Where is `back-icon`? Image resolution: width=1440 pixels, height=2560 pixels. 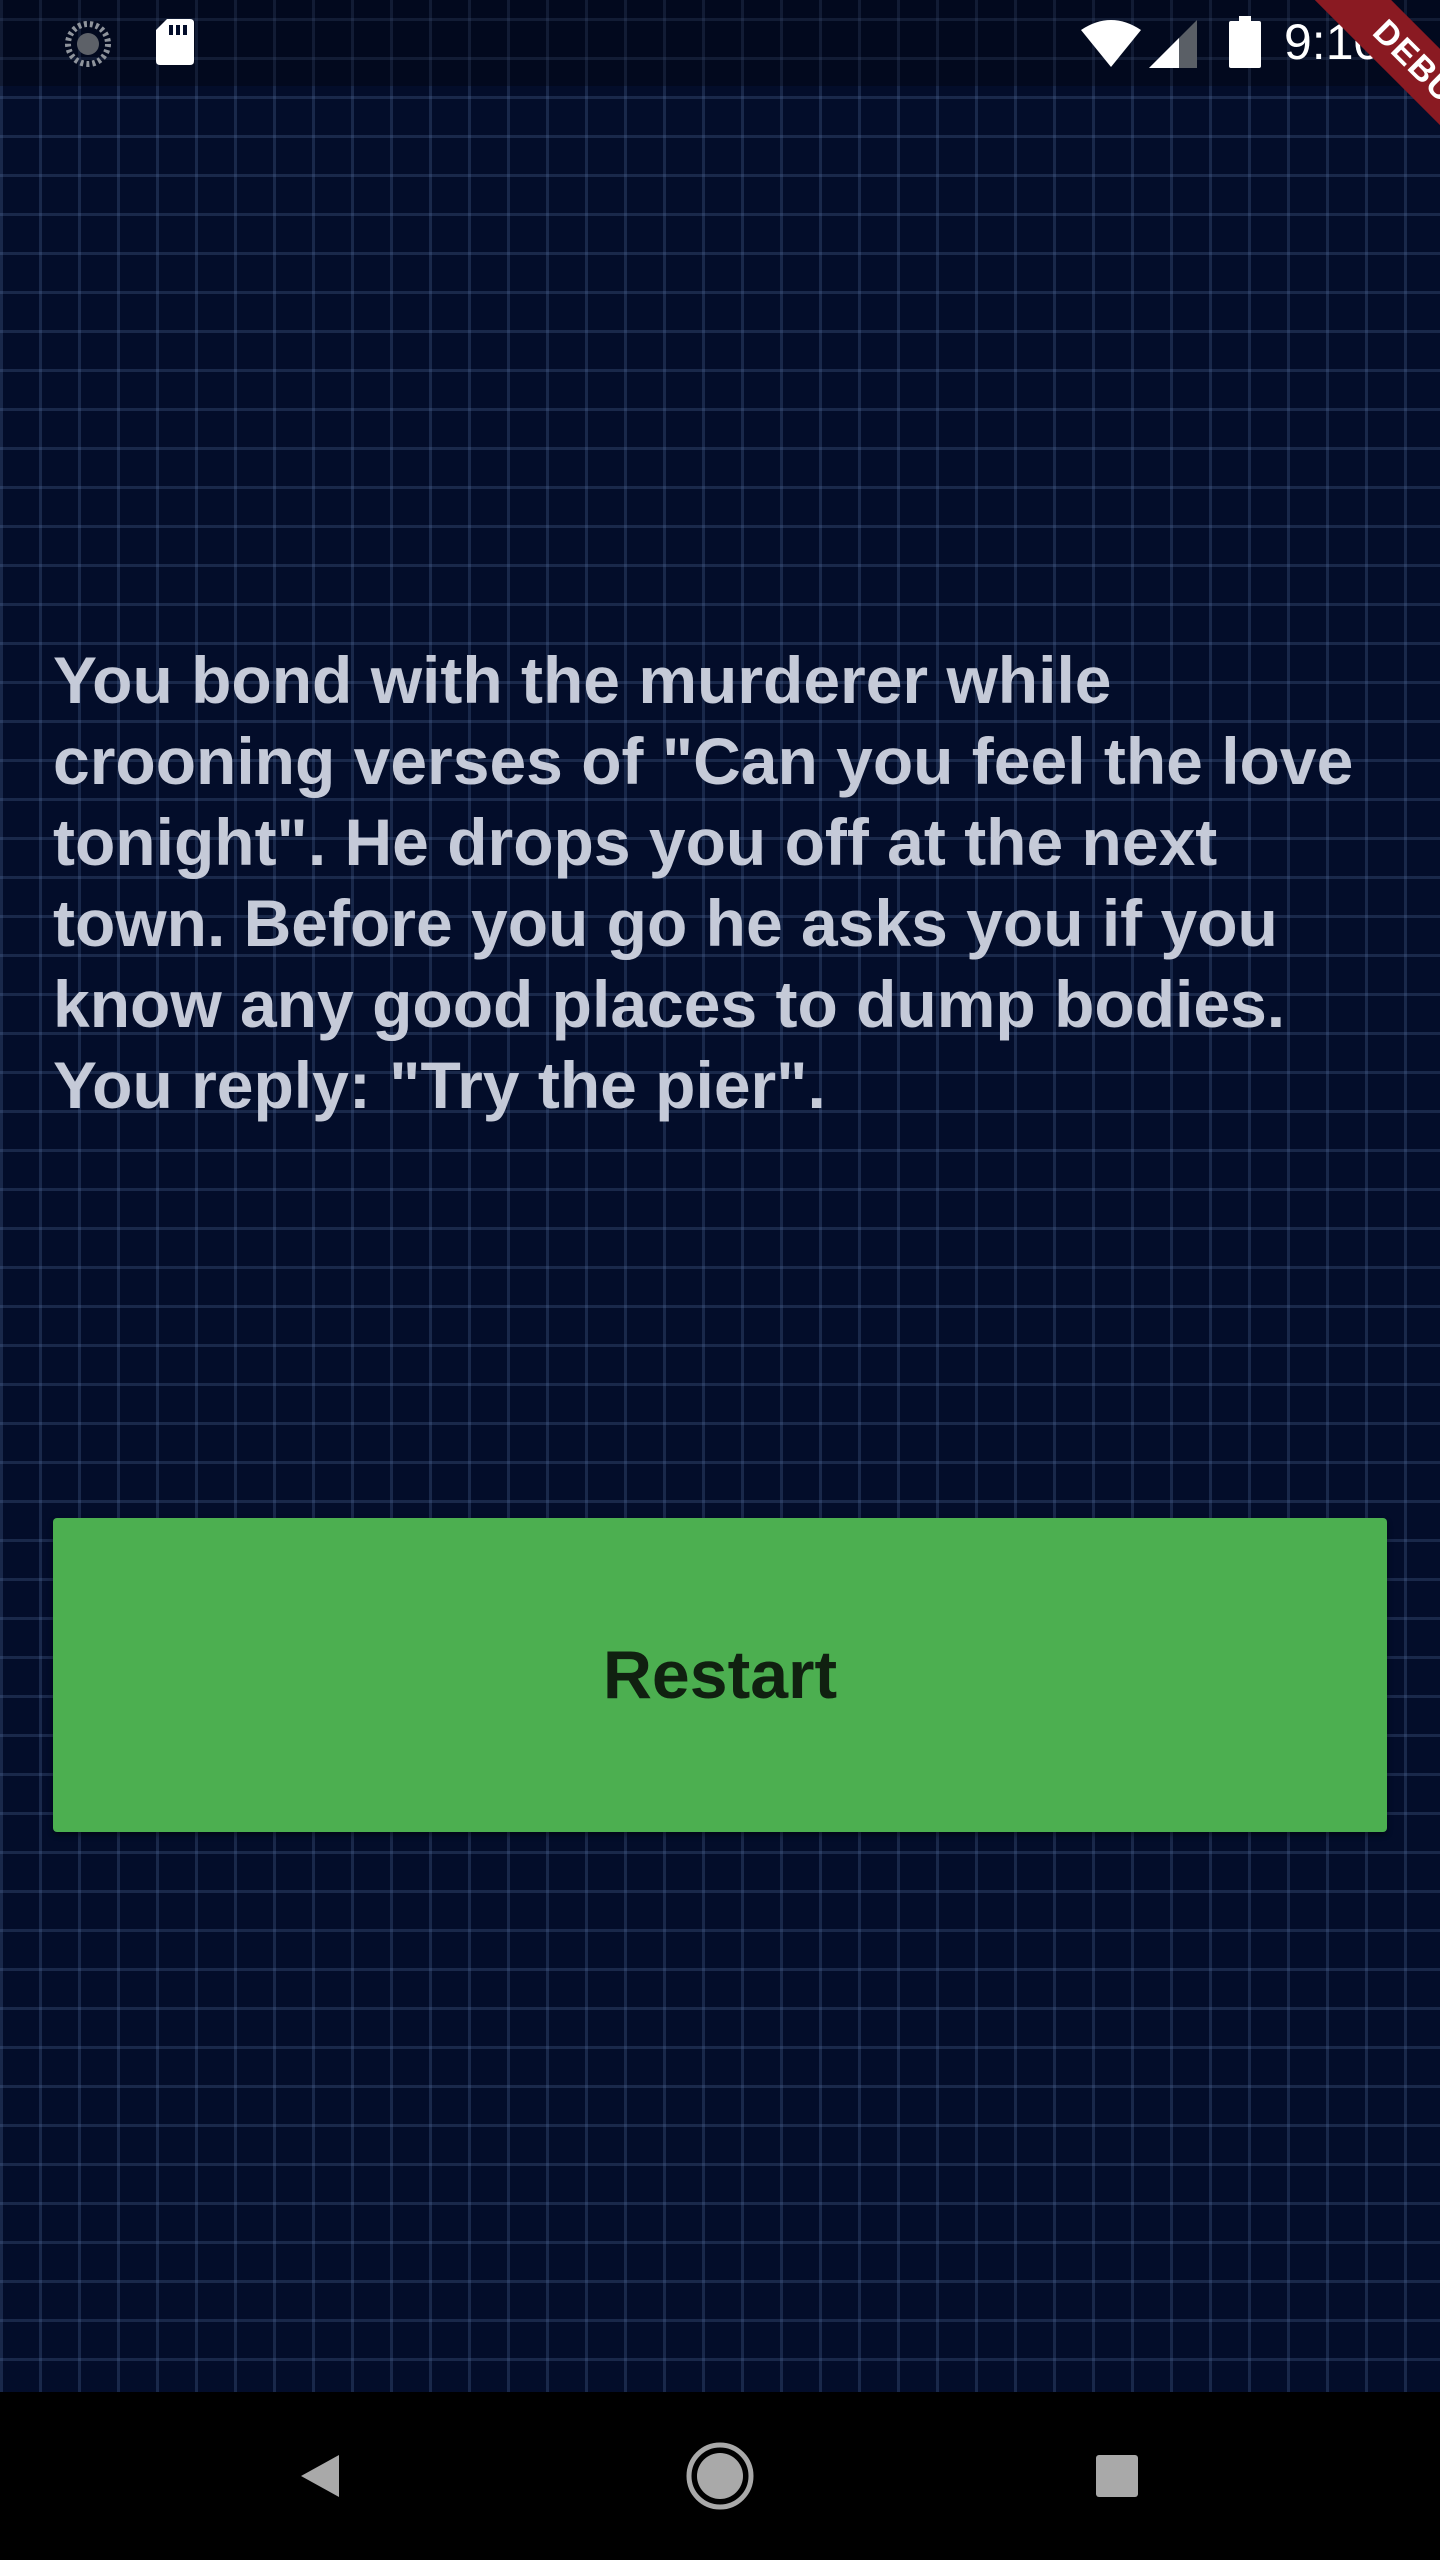
back-icon is located at coordinates (320, 2476).